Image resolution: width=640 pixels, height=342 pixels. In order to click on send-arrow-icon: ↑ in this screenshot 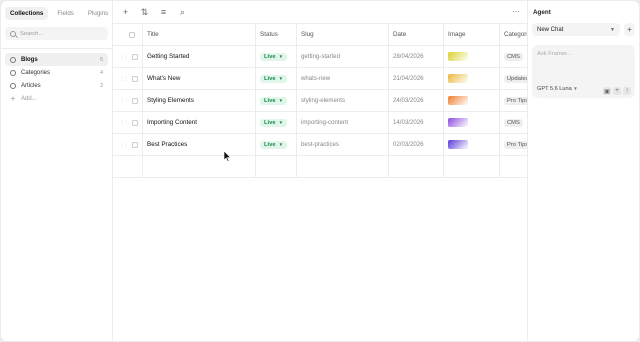, I will do `click(627, 91)`.